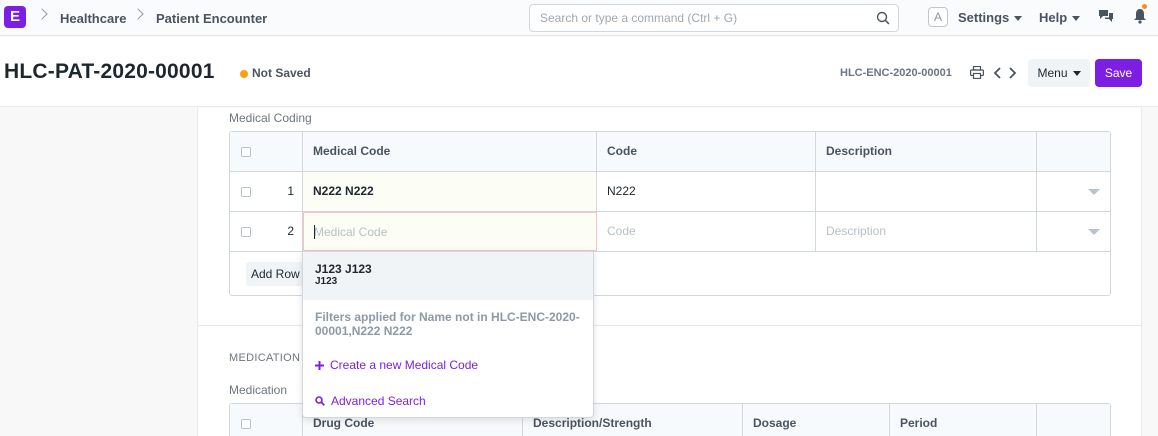  I want to click on settings-label: Settings, so click(984, 17).